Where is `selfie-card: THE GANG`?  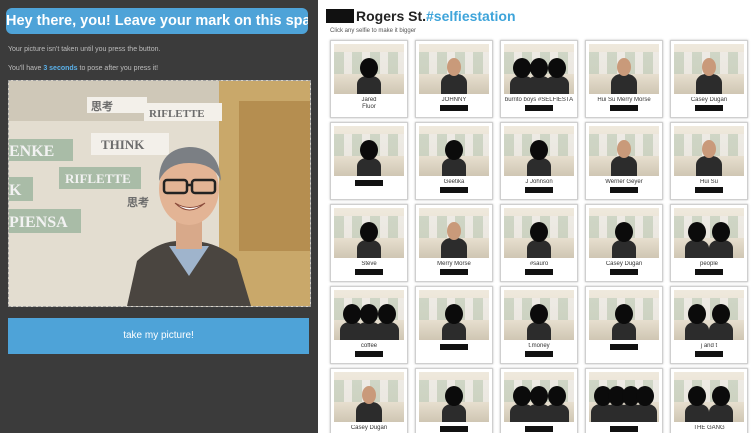 selfie-card: THE GANG is located at coordinates (709, 400).